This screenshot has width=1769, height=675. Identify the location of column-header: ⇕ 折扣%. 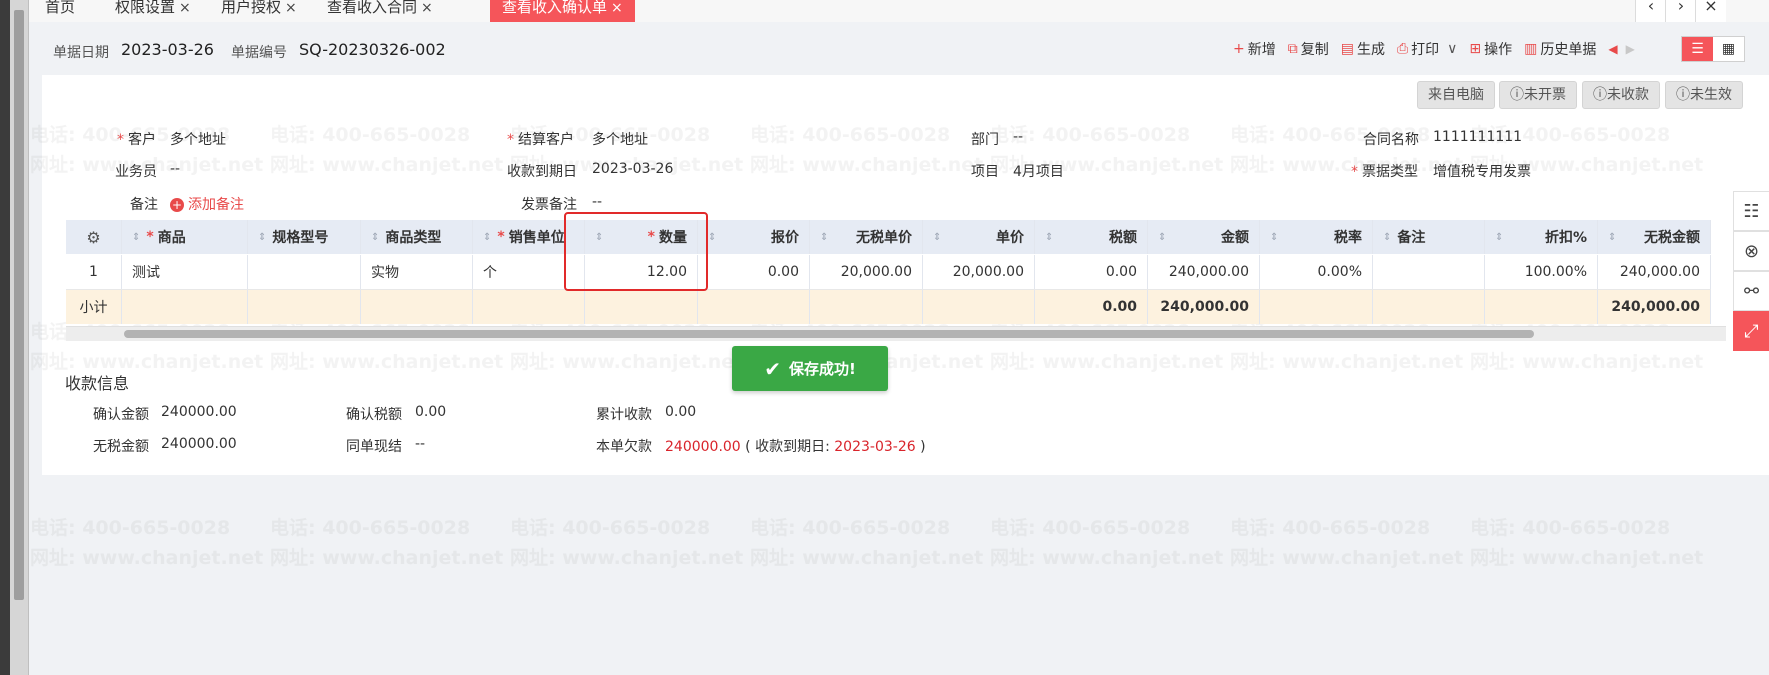
(1541, 237).